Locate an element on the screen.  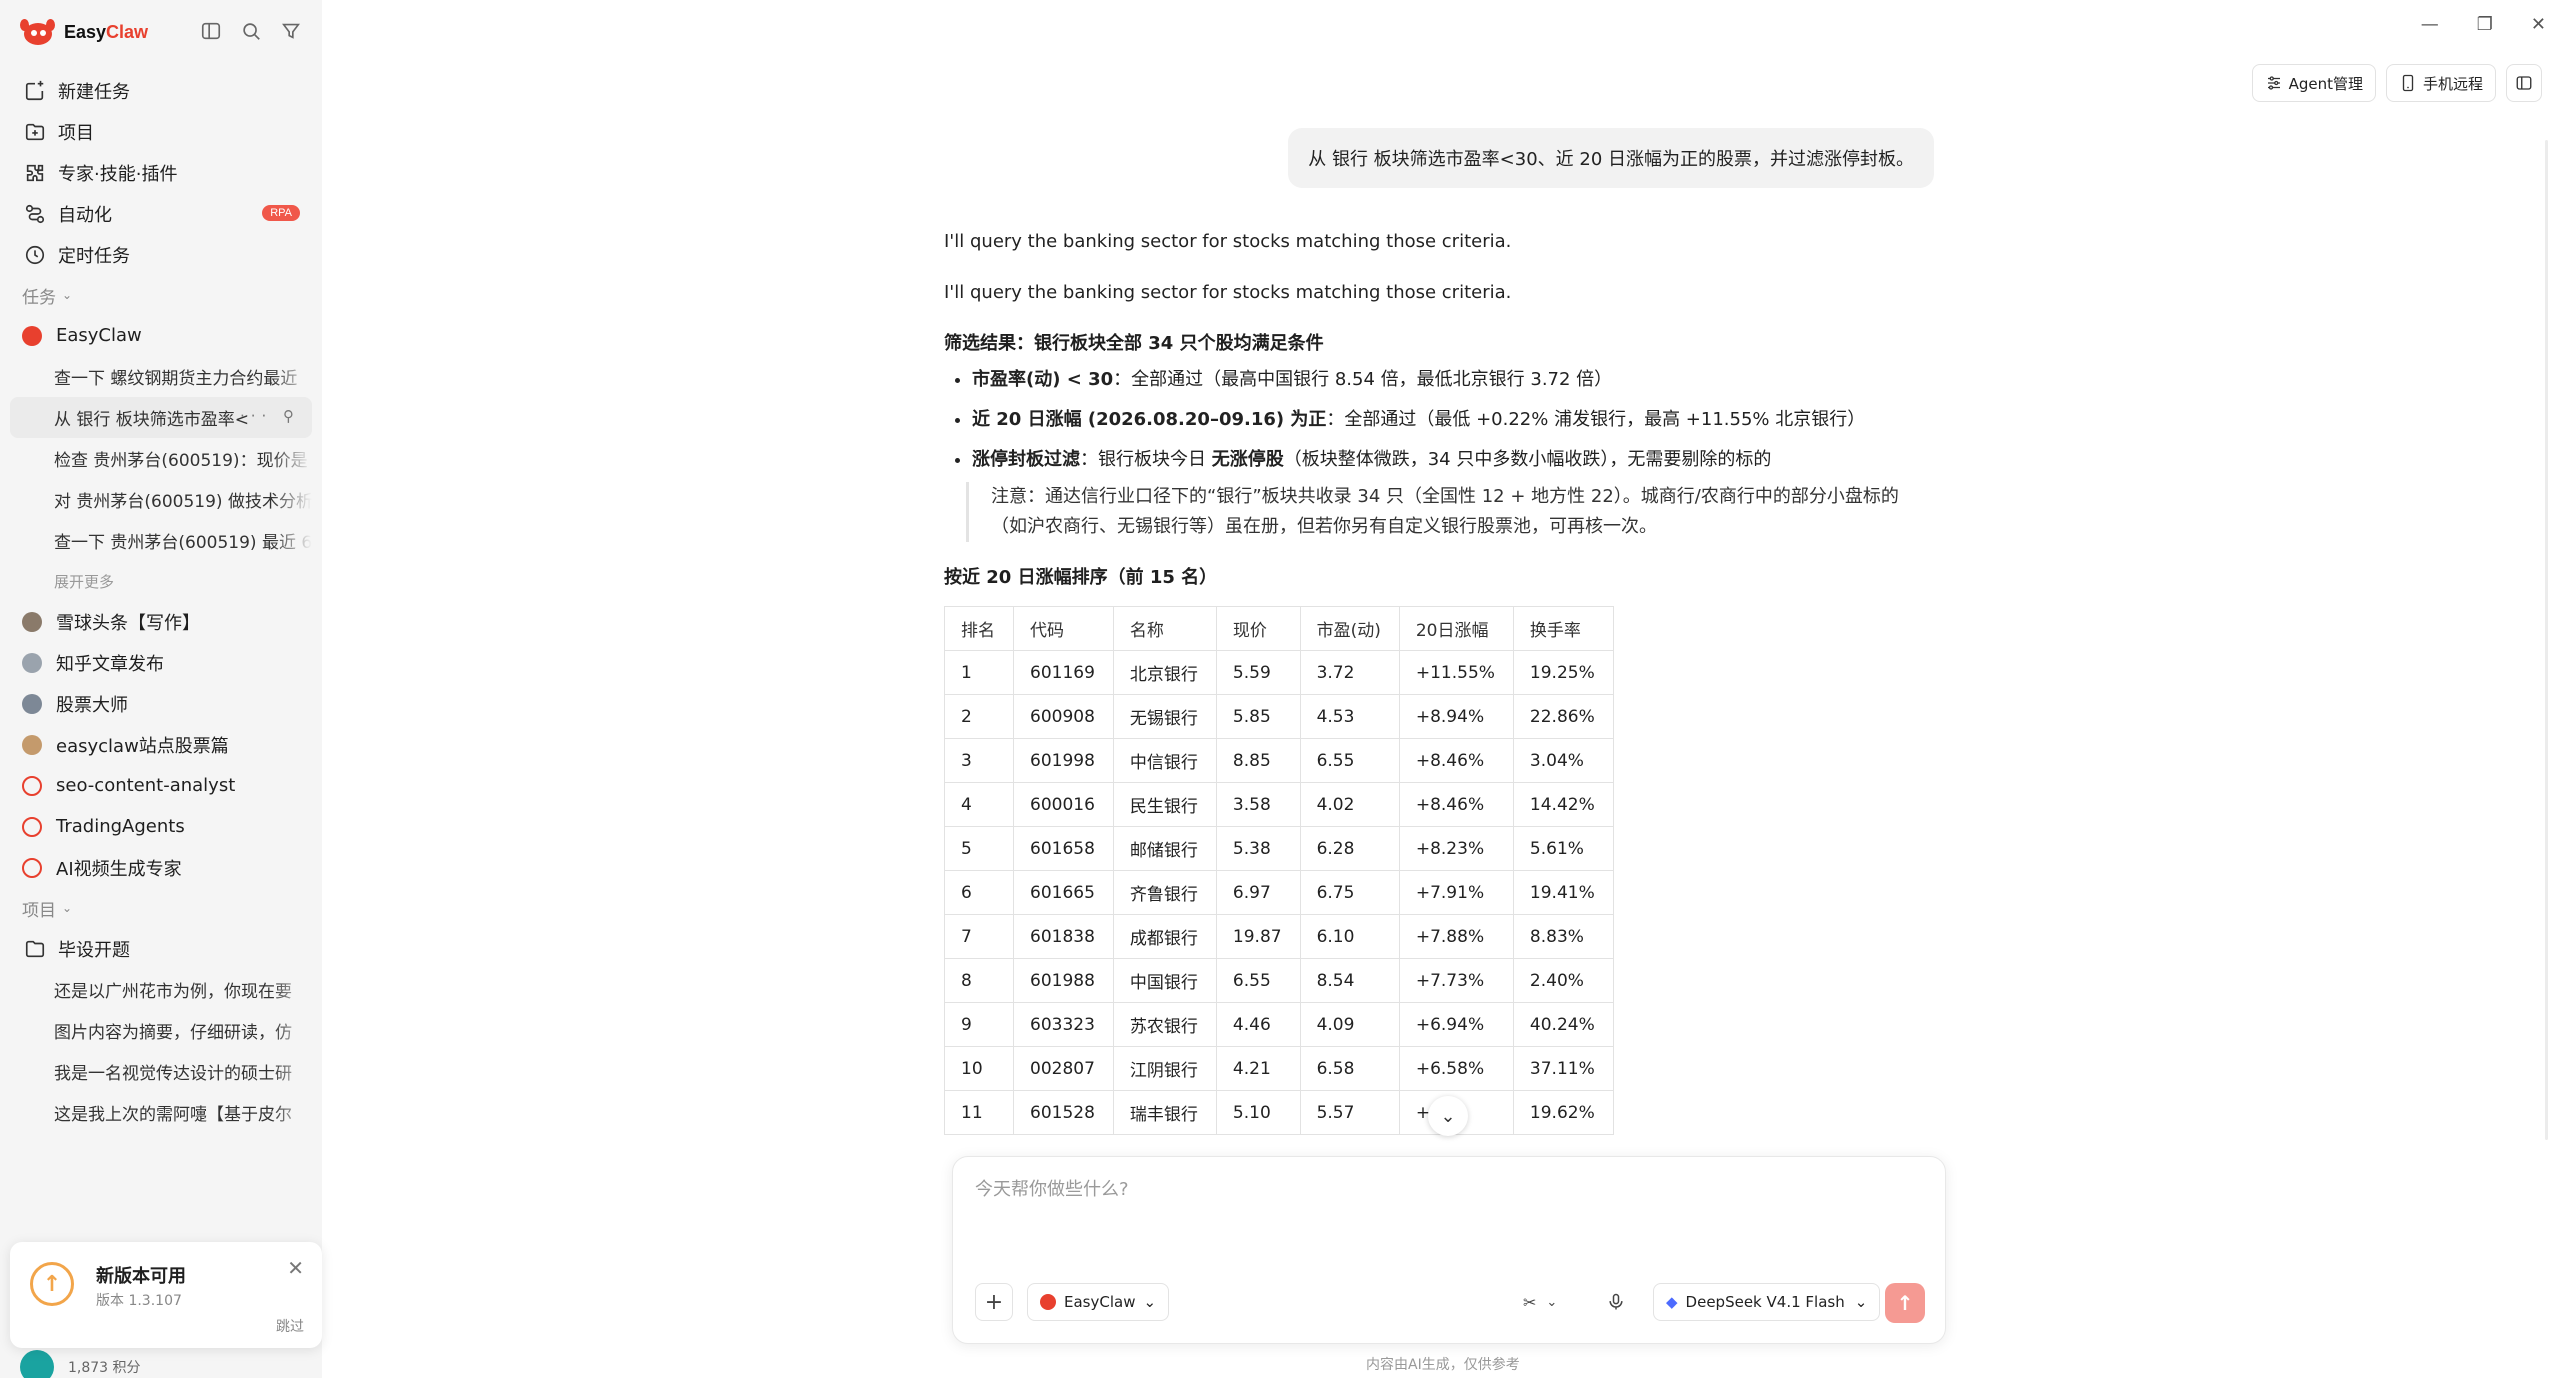
table-cell: 4.02 is located at coordinates (1349, 804).